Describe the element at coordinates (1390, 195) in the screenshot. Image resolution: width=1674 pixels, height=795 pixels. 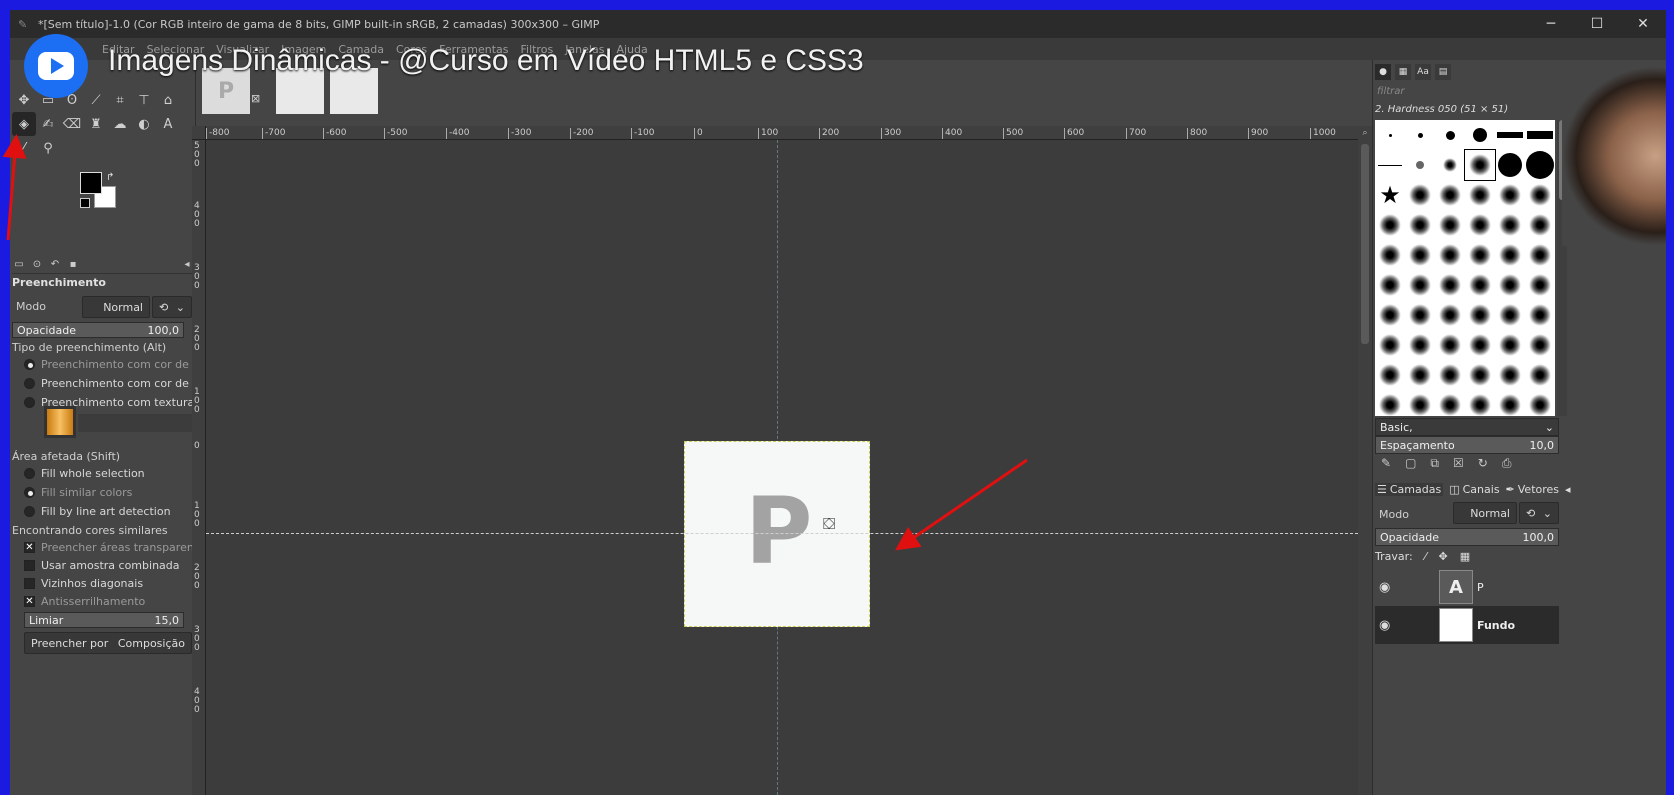
I see `brush-item: ★` at that location.